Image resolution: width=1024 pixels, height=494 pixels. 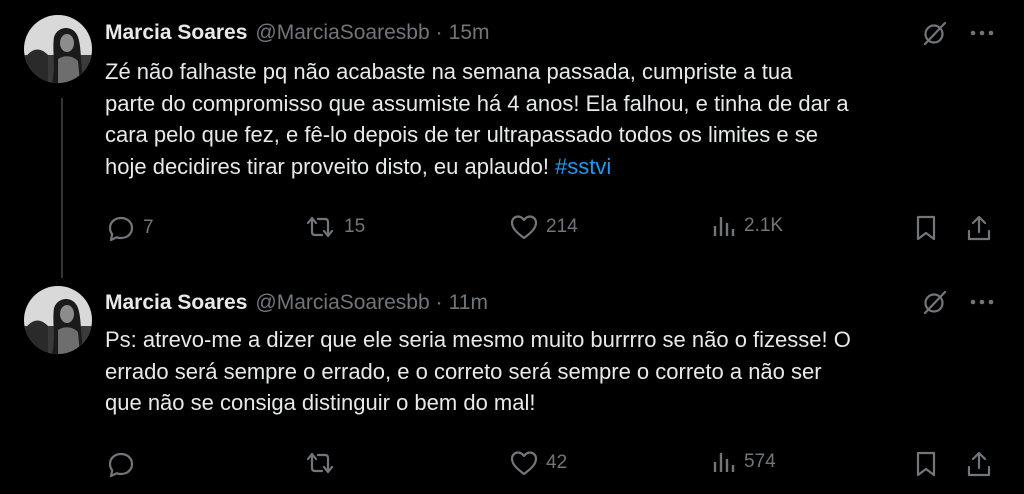 I want to click on retweet-button, so click(x=324, y=463).